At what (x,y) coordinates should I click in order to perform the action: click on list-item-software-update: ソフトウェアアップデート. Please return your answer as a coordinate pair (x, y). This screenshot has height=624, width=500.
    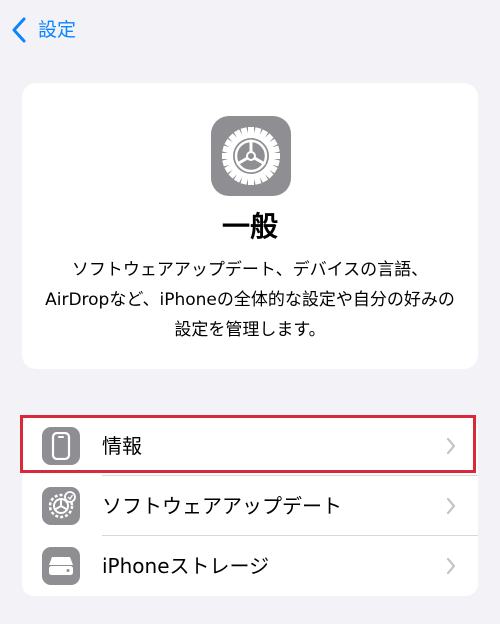
    Looking at the image, I should click on (250, 506).